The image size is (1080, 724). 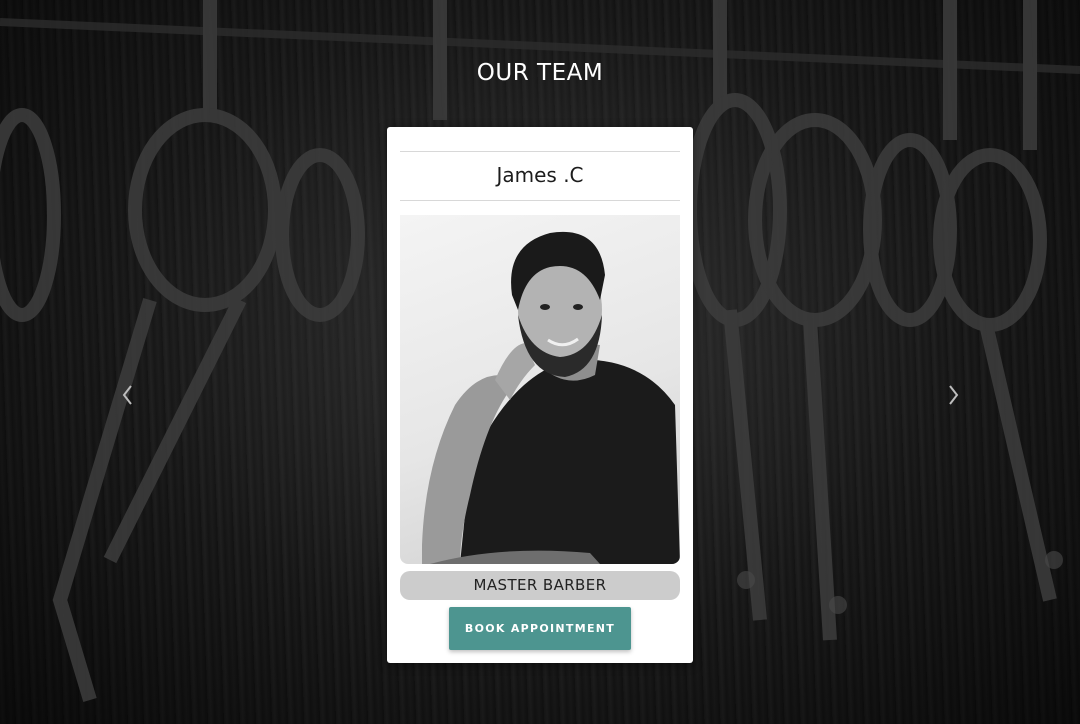 I want to click on chevron-left-icon, so click(x=127, y=395).